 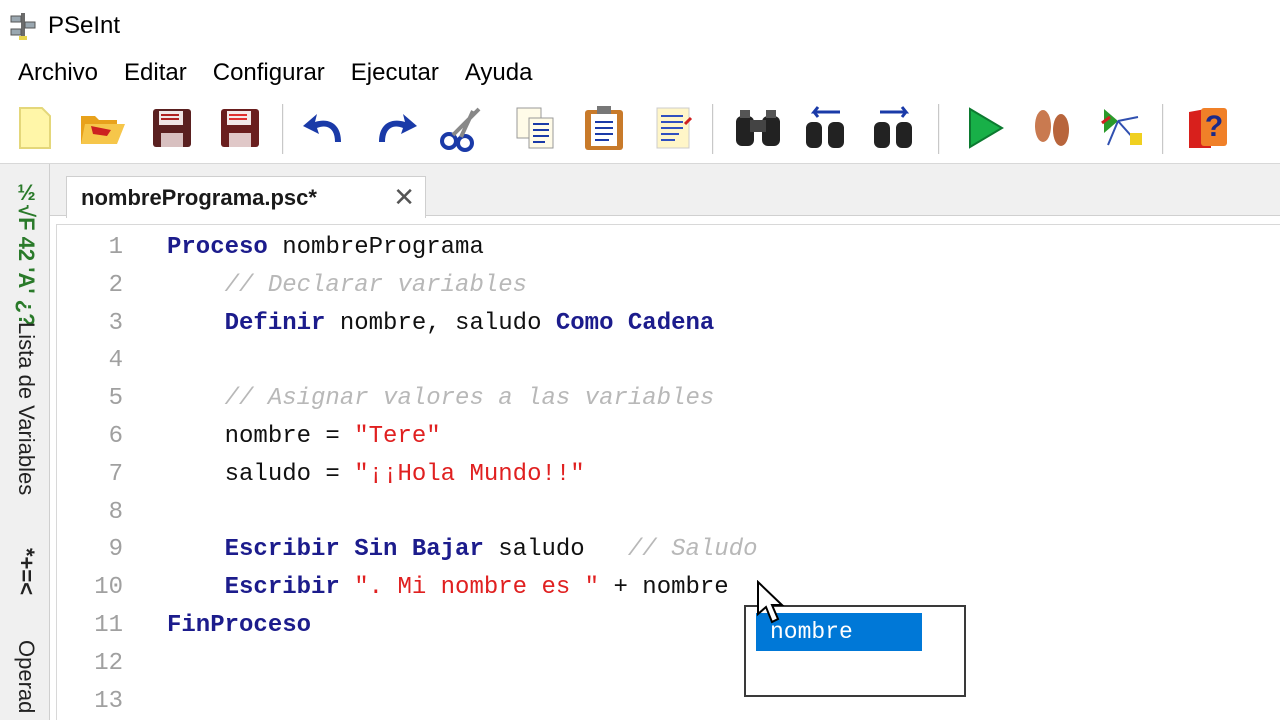 I want to click on menu-configurar: Configurar, so click(x=272, y=73).